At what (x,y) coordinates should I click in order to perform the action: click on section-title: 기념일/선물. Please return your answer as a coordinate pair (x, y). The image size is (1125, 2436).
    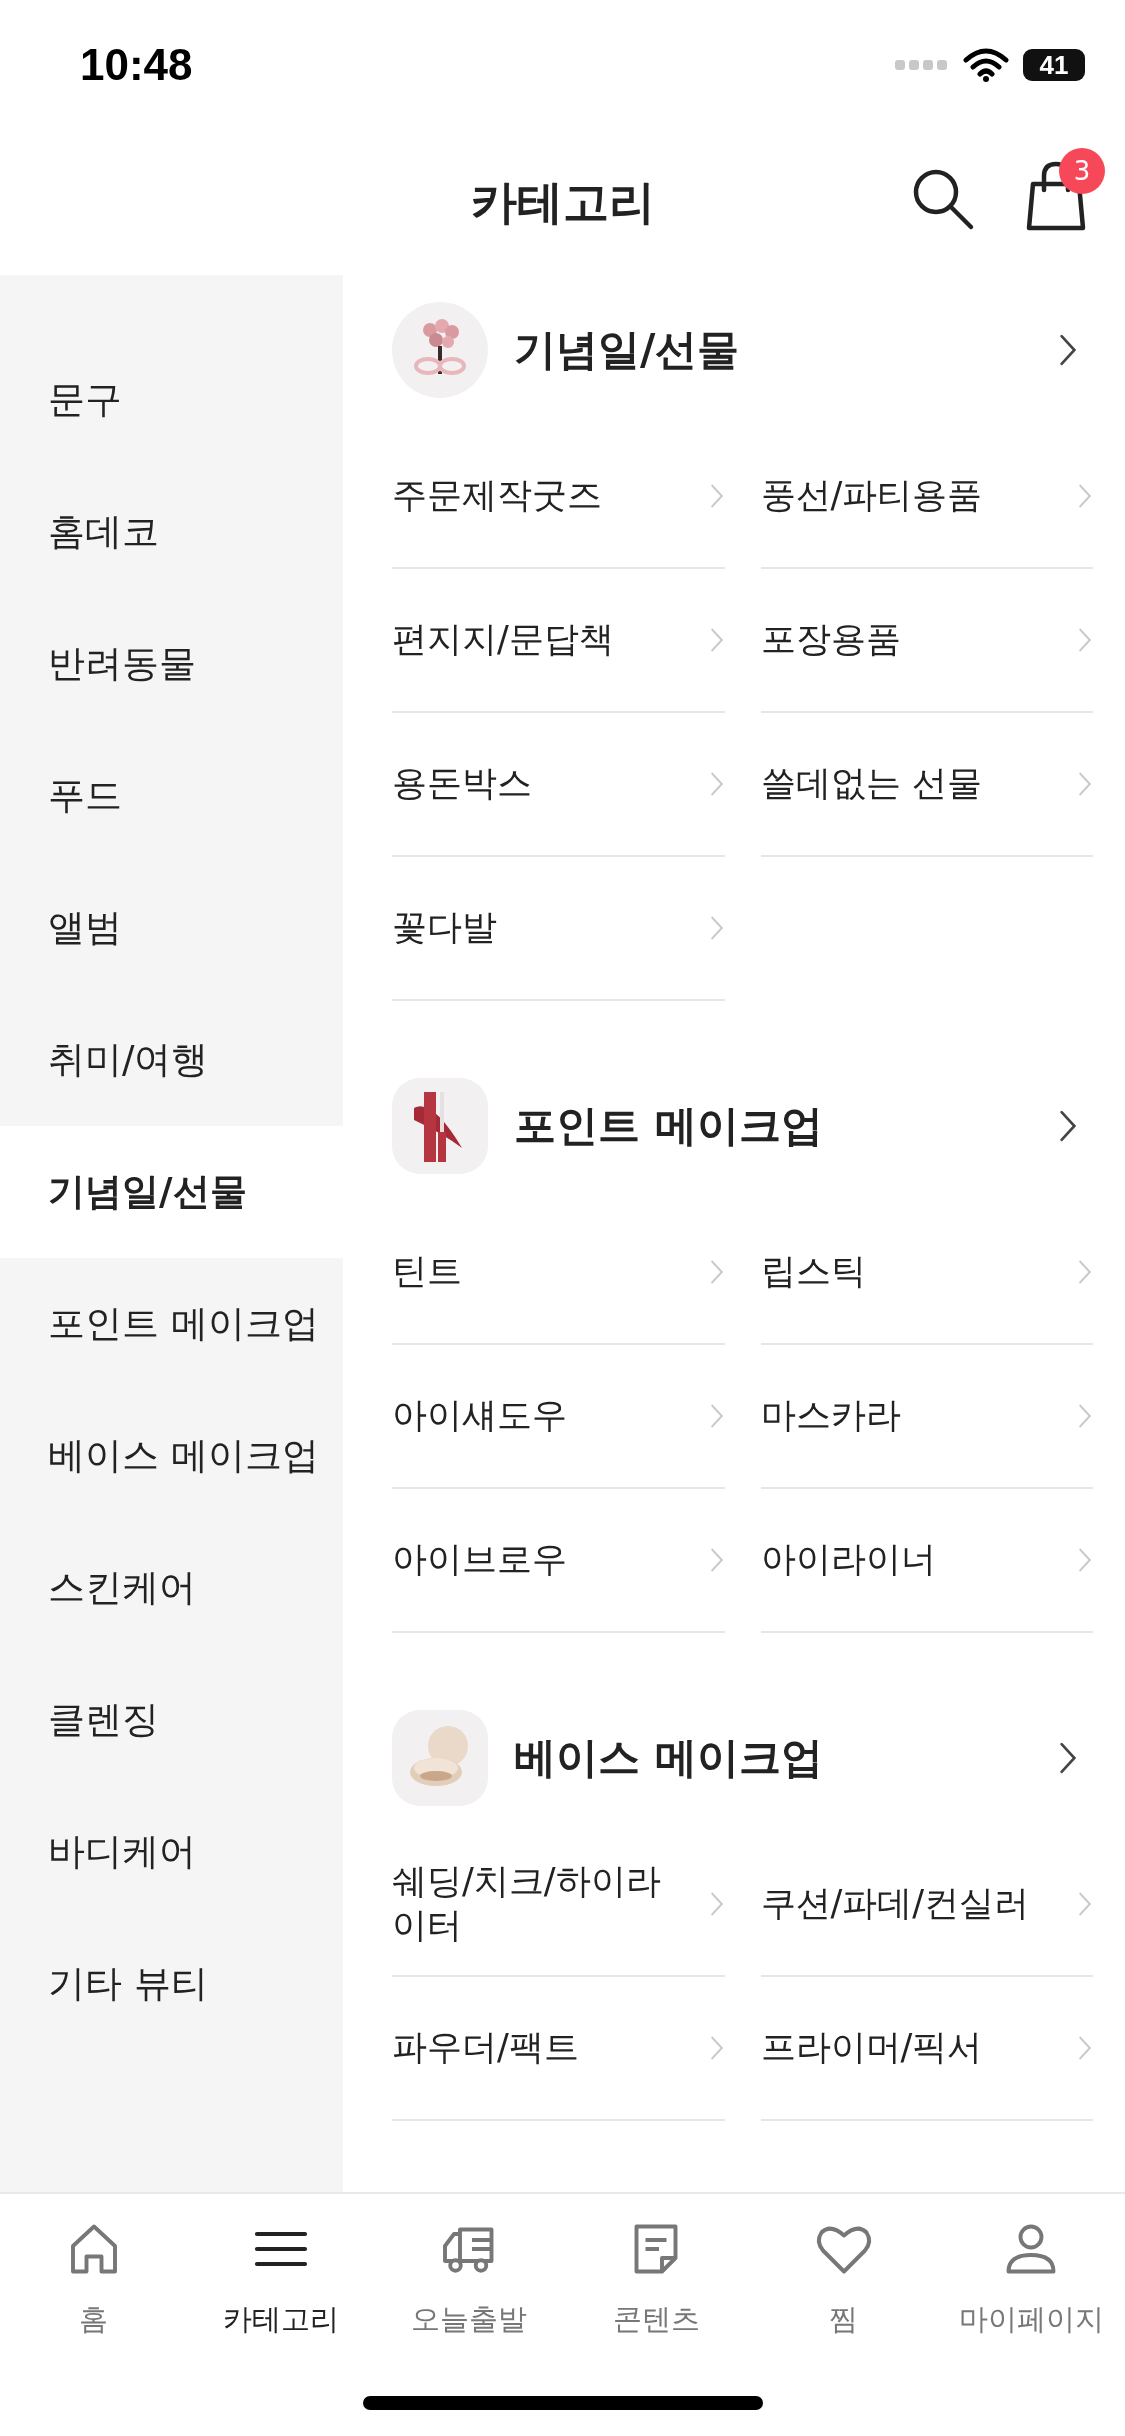
    Looking at the image, I should click on (772, 350).